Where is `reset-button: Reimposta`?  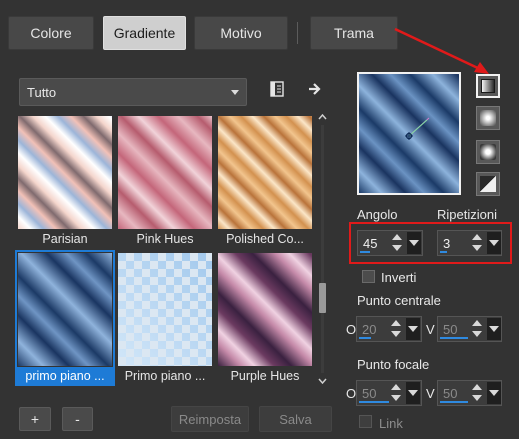 reset-button: Reimposta is located at coordinates (210, 419).